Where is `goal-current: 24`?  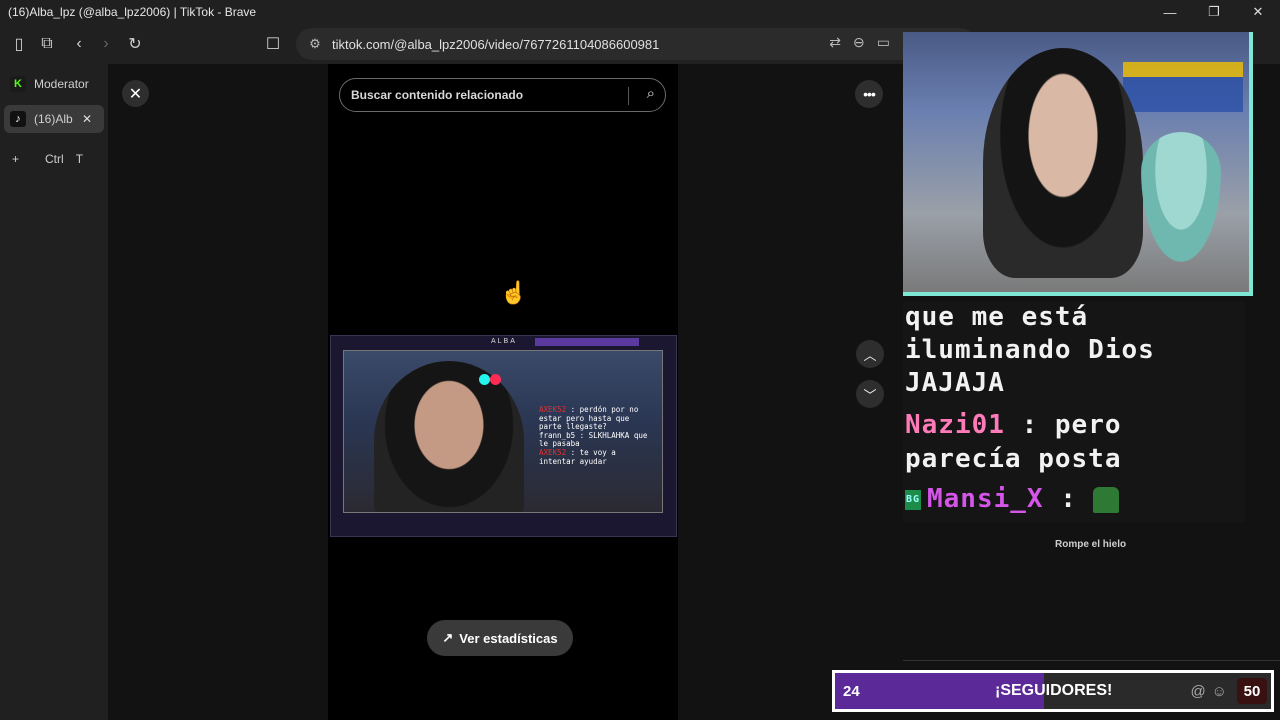 goal-current: 24 is located at coordinates (851, 691).